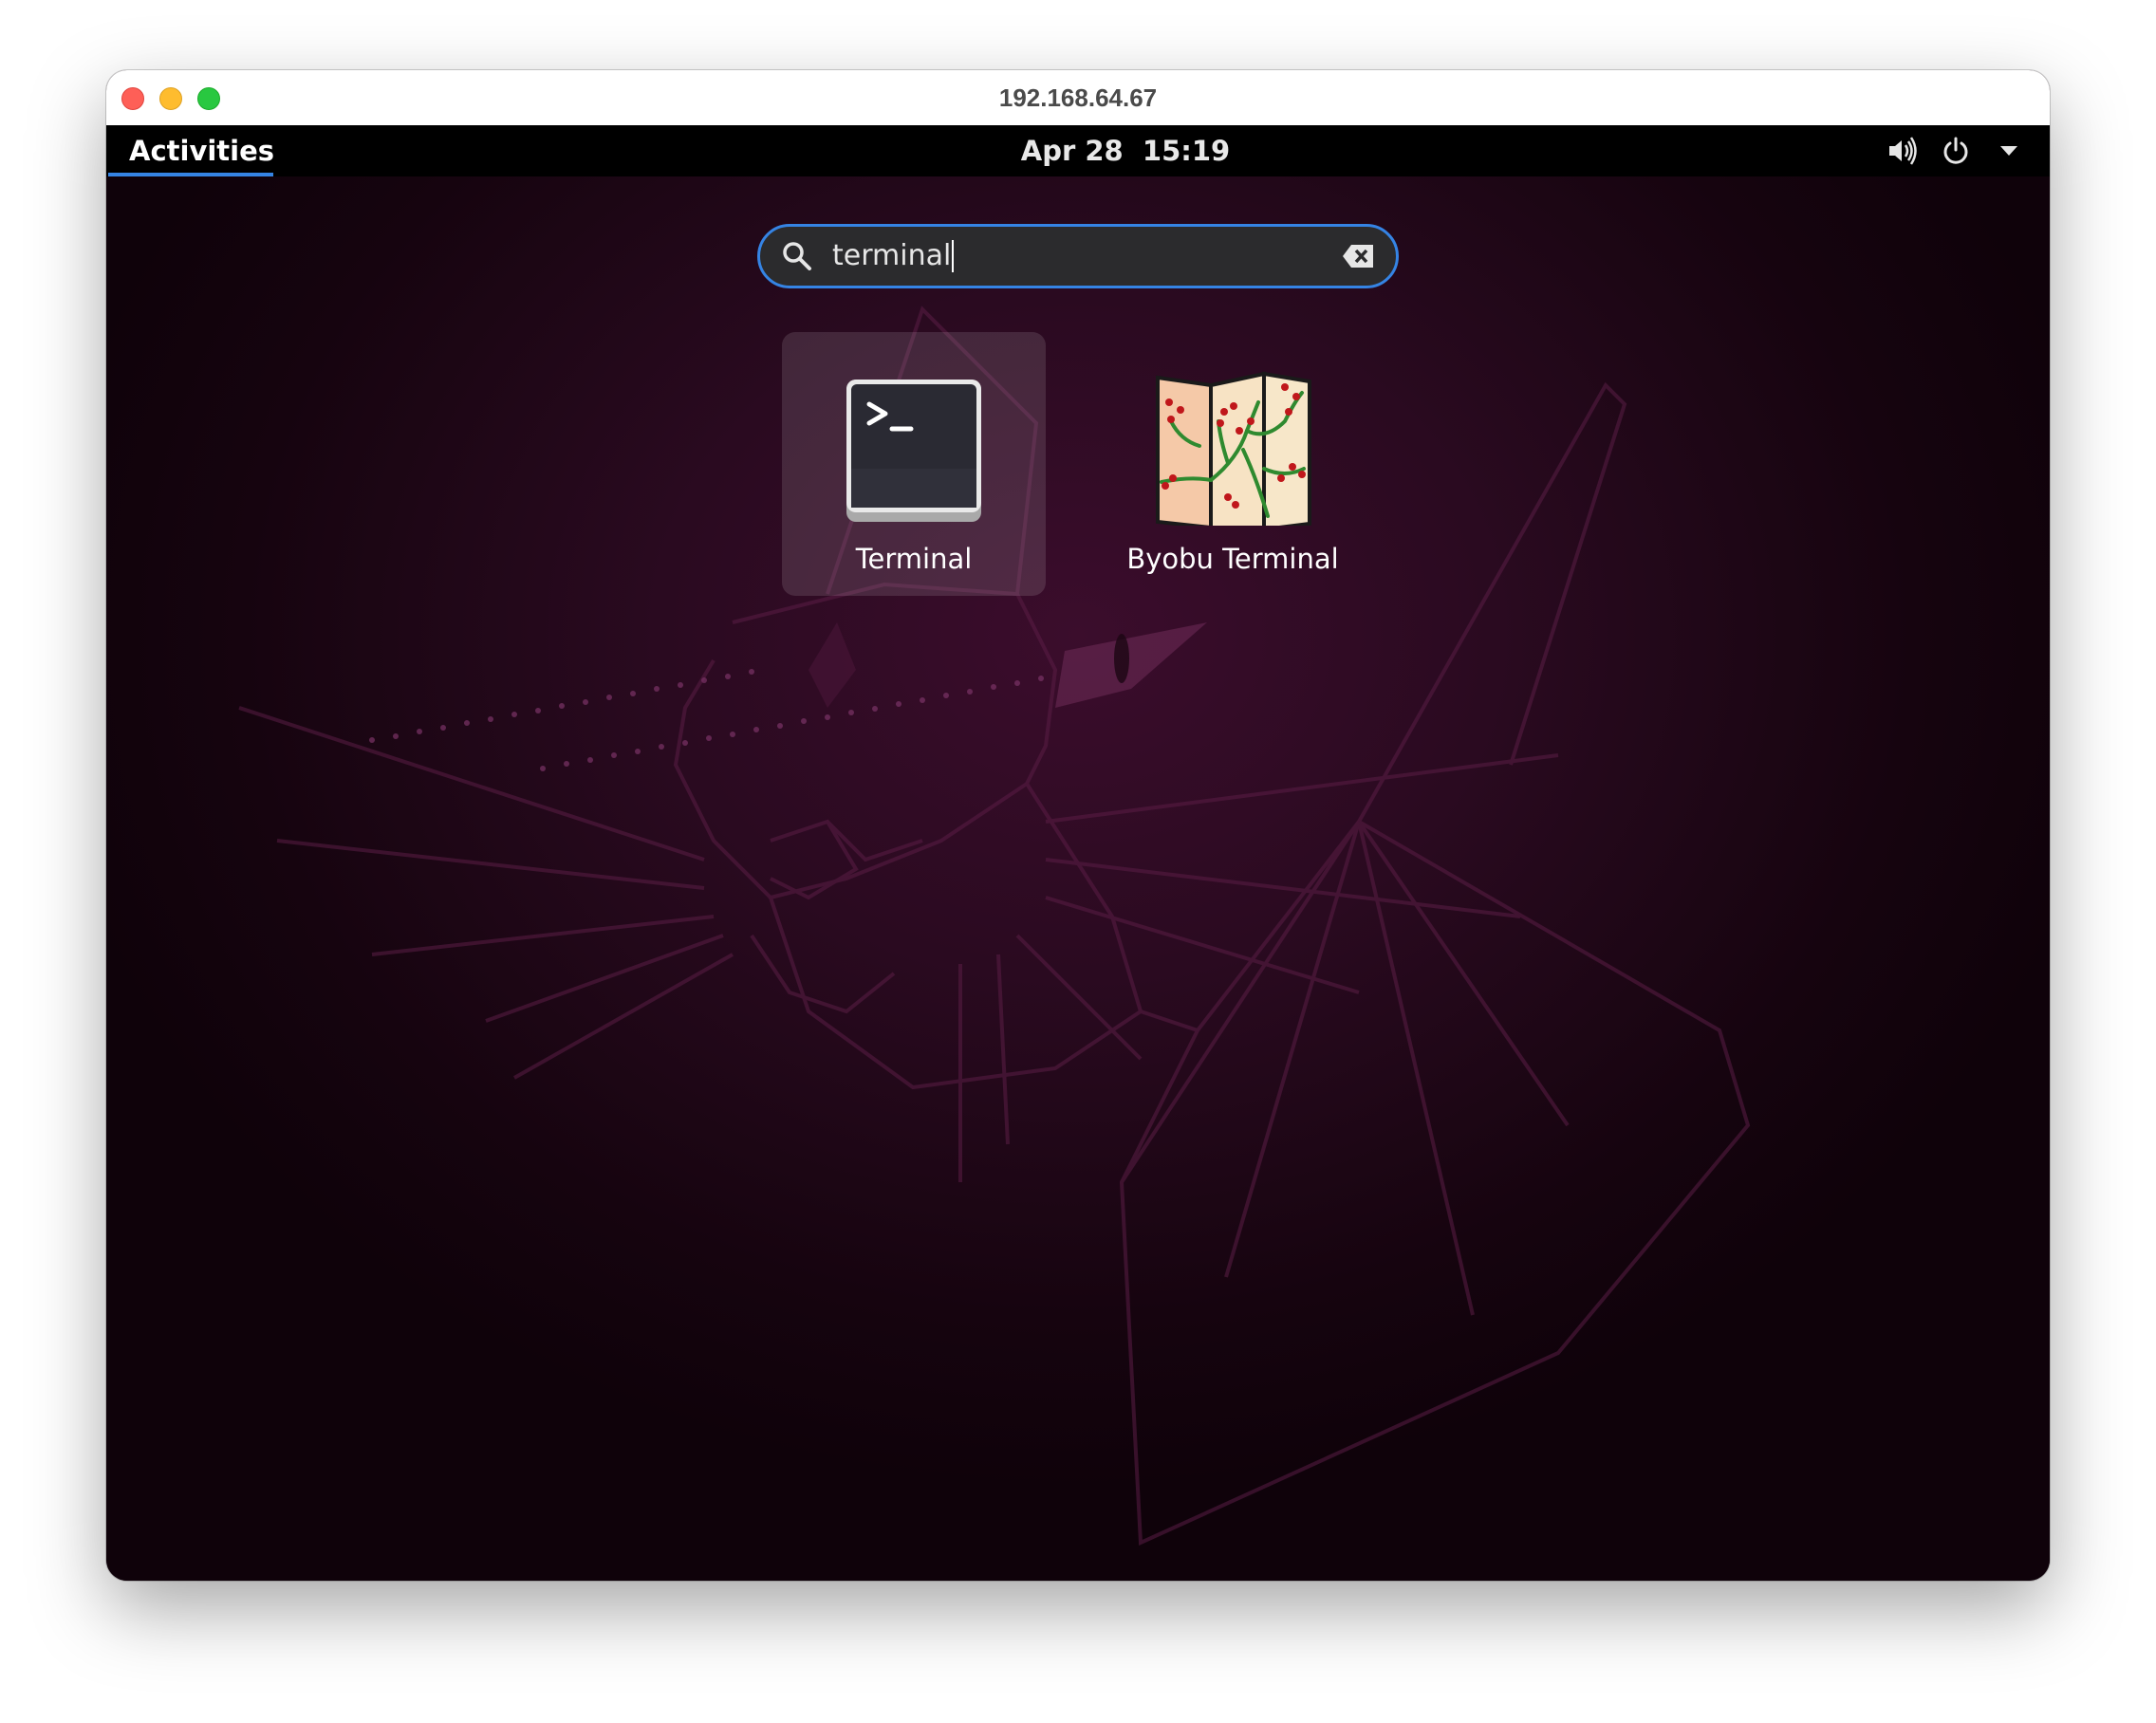 The height and width of the screenshot is (1723, 2156). I want to click on byobu-terminal-app-icon, so click(1232, 448).